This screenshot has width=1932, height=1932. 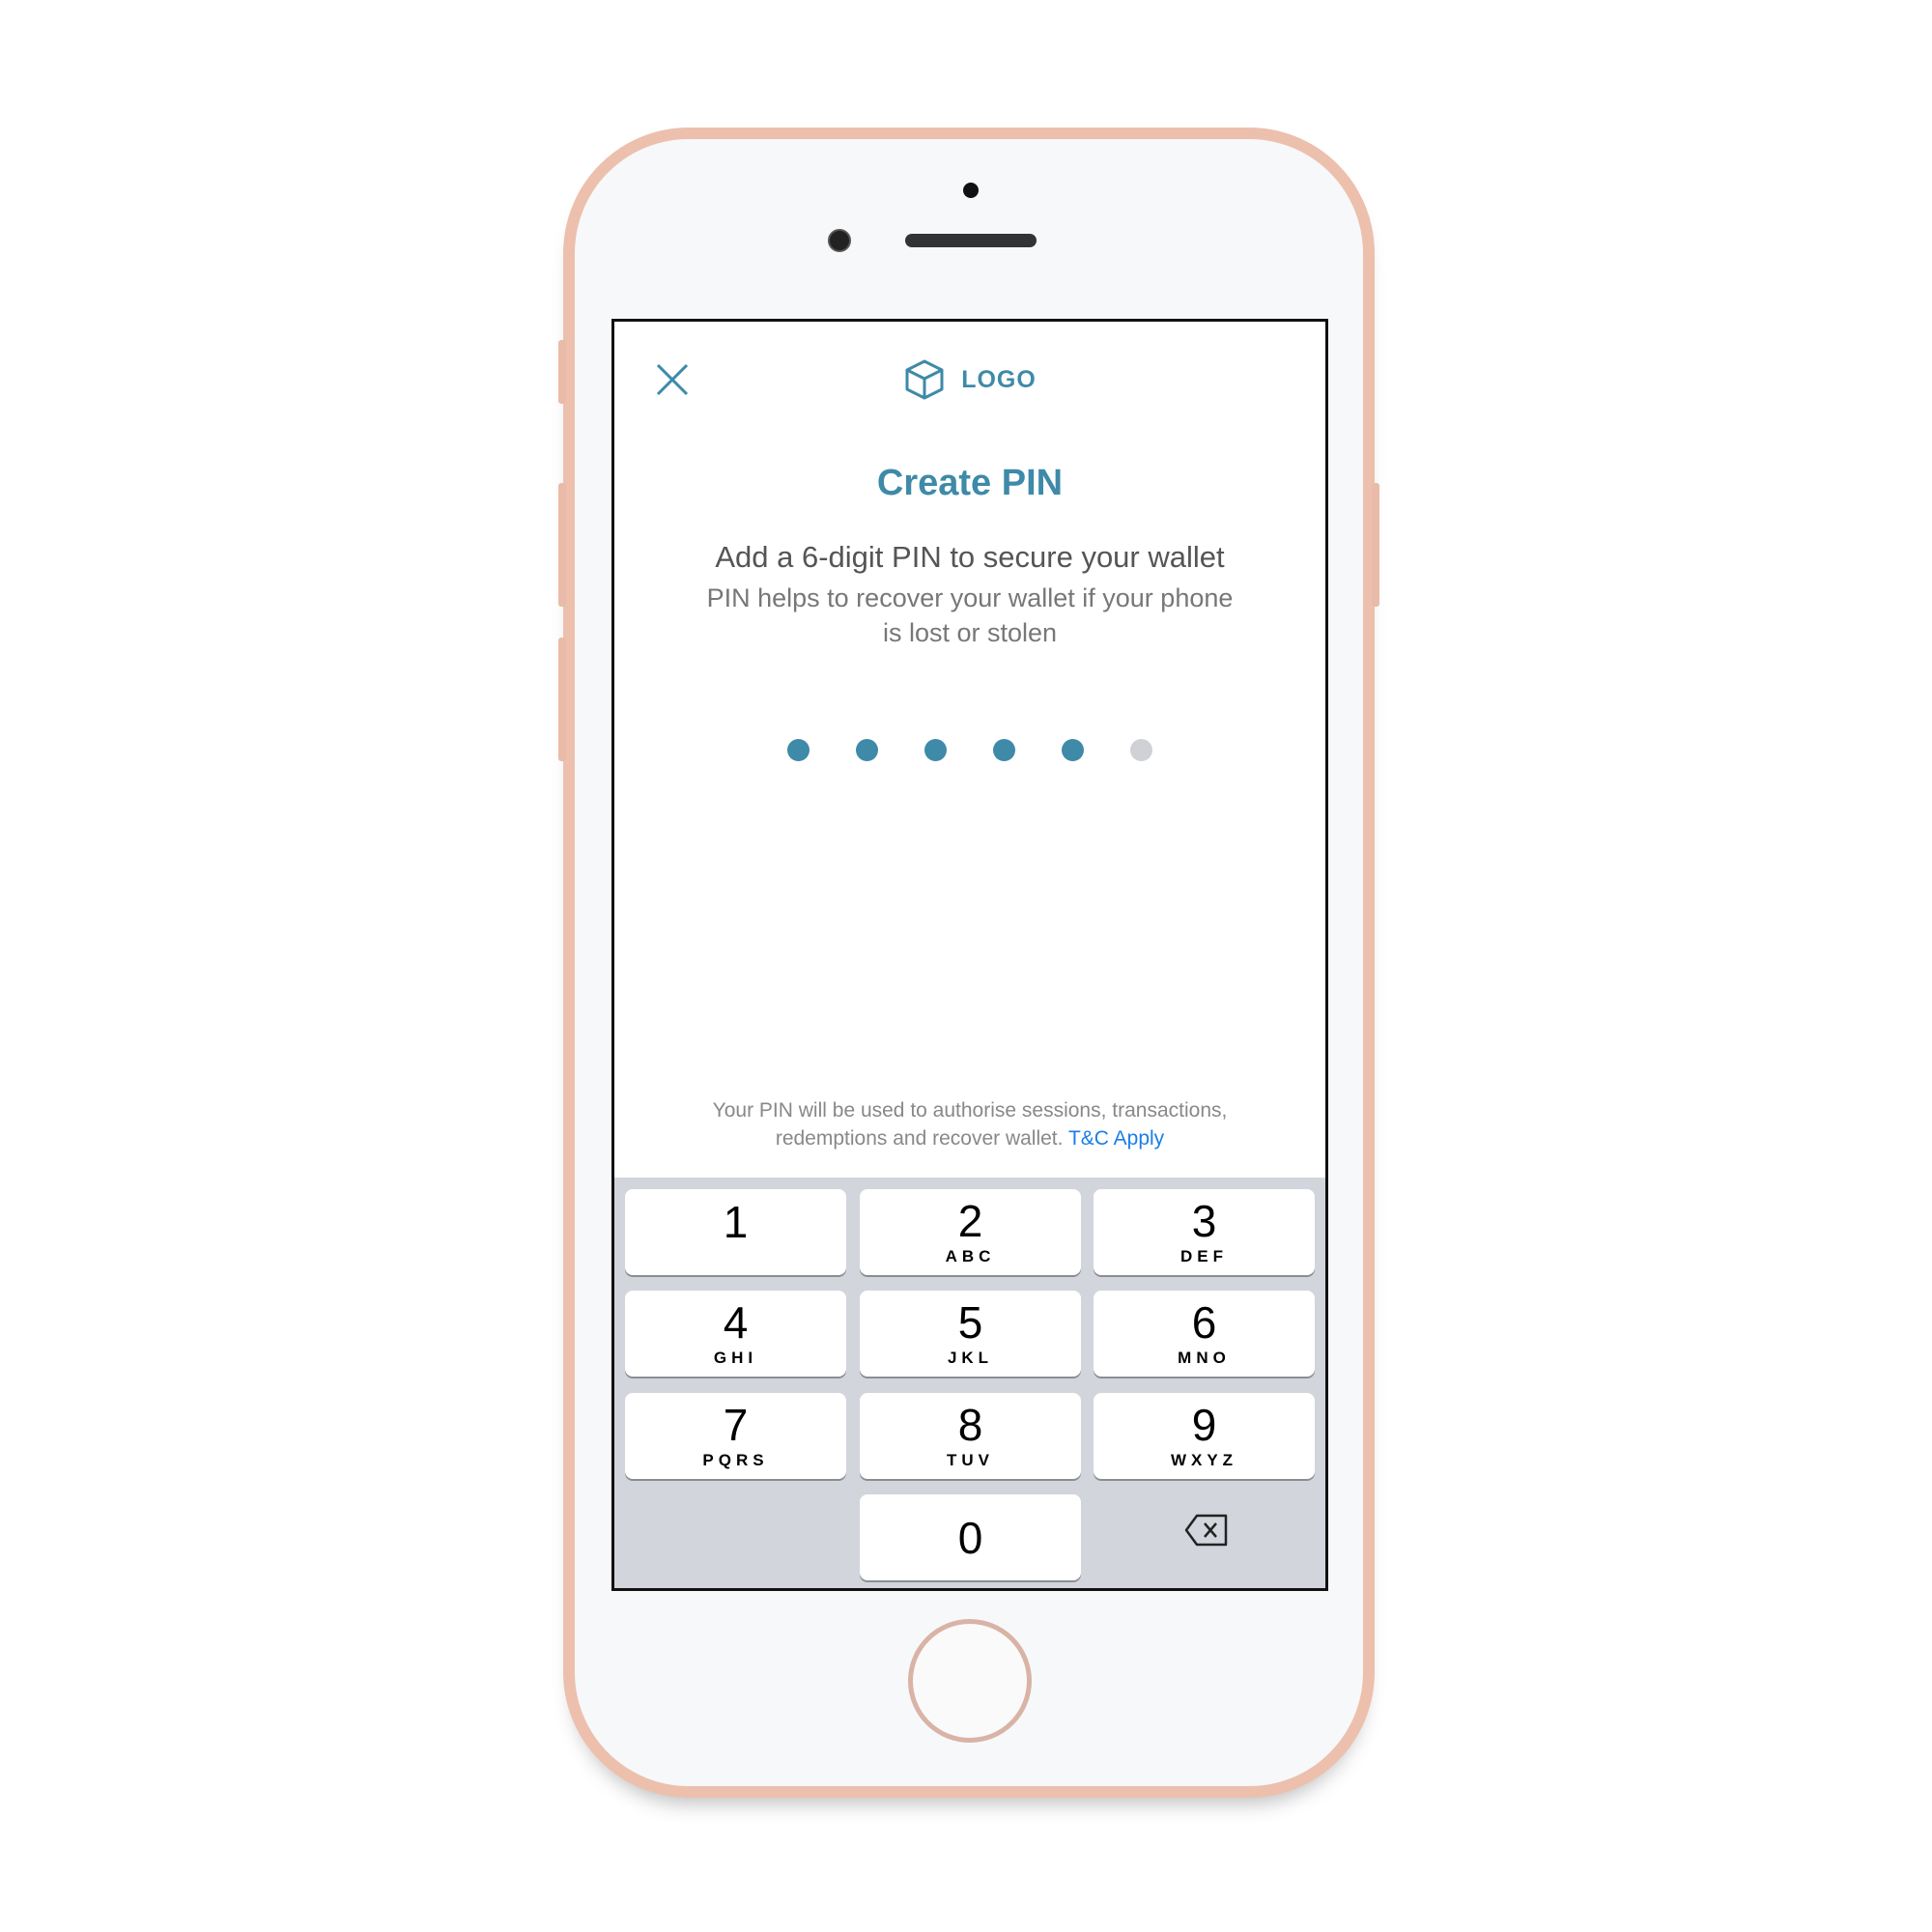 What do you see at coordinates (839, 240) in the screenshot?
I see `front-camera` at bounding box center [839, 240].